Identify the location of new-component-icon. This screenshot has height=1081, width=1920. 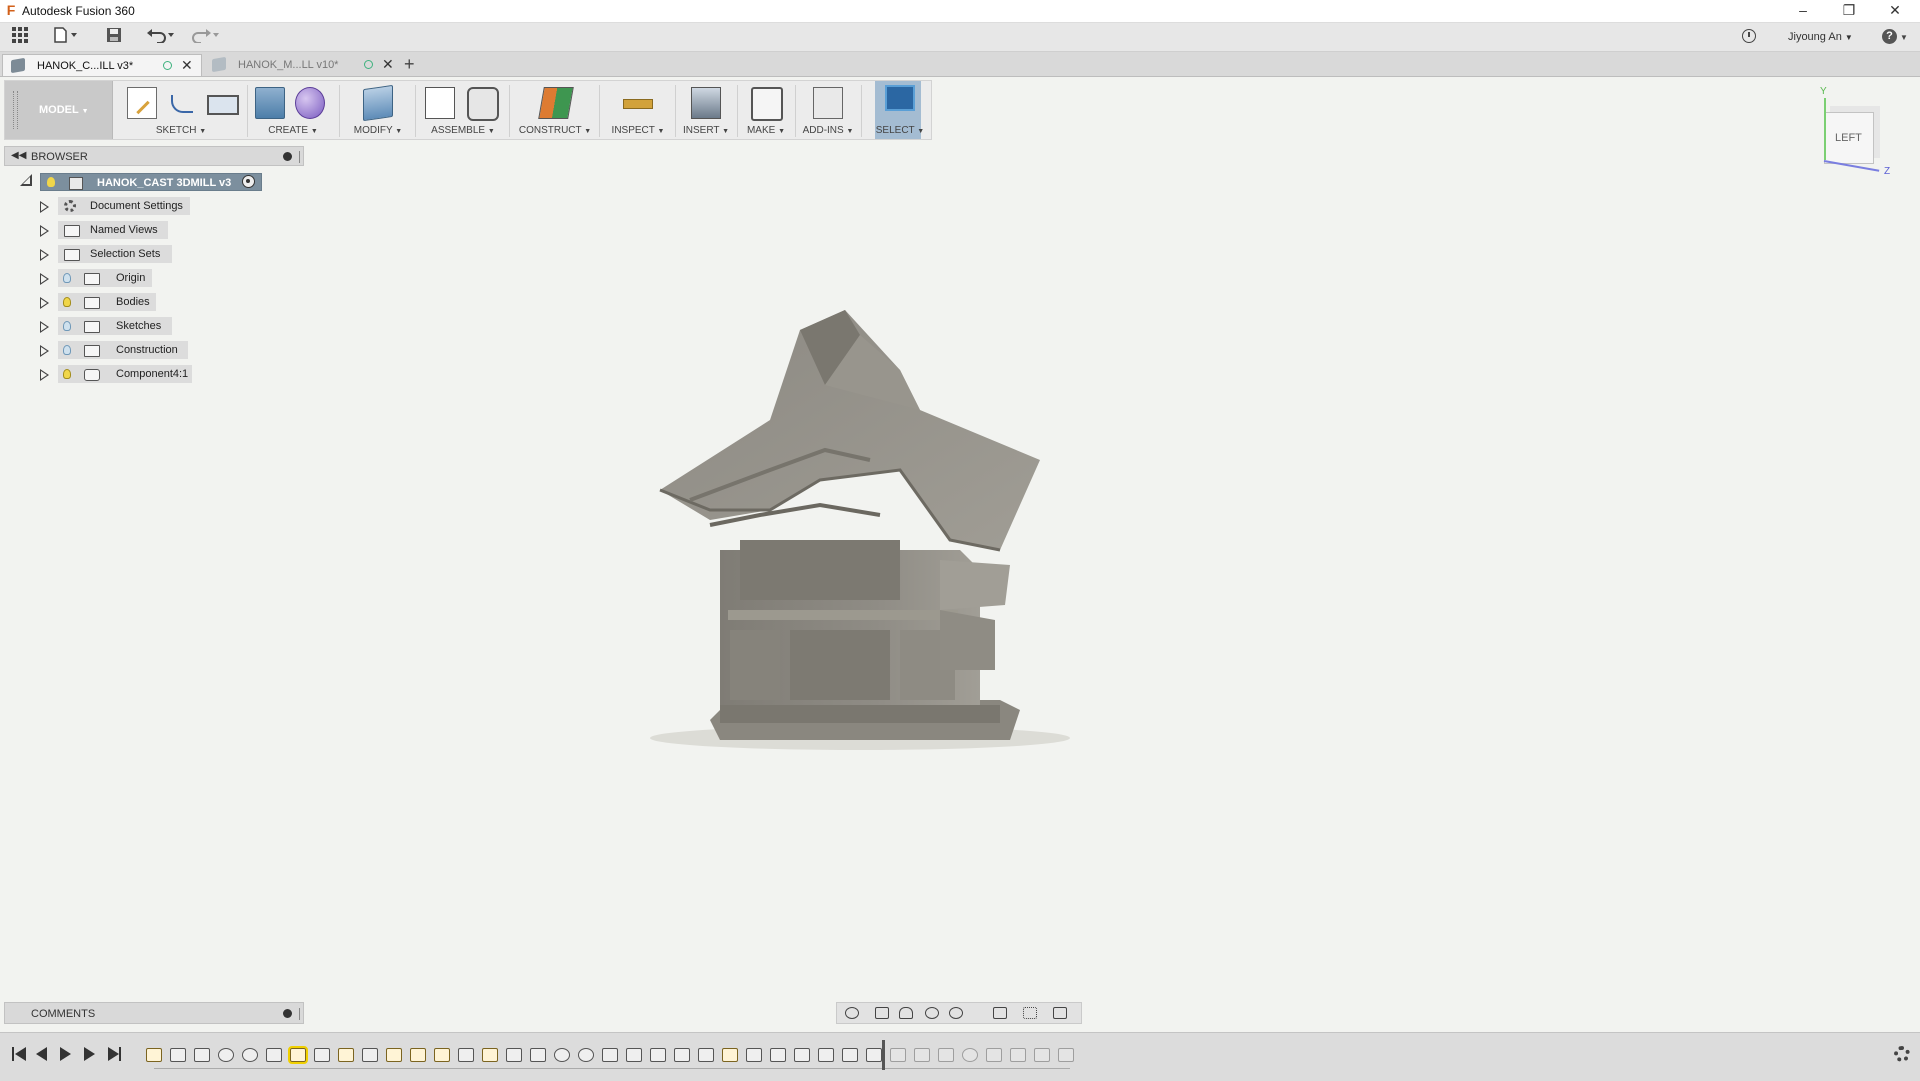
(440, 103).